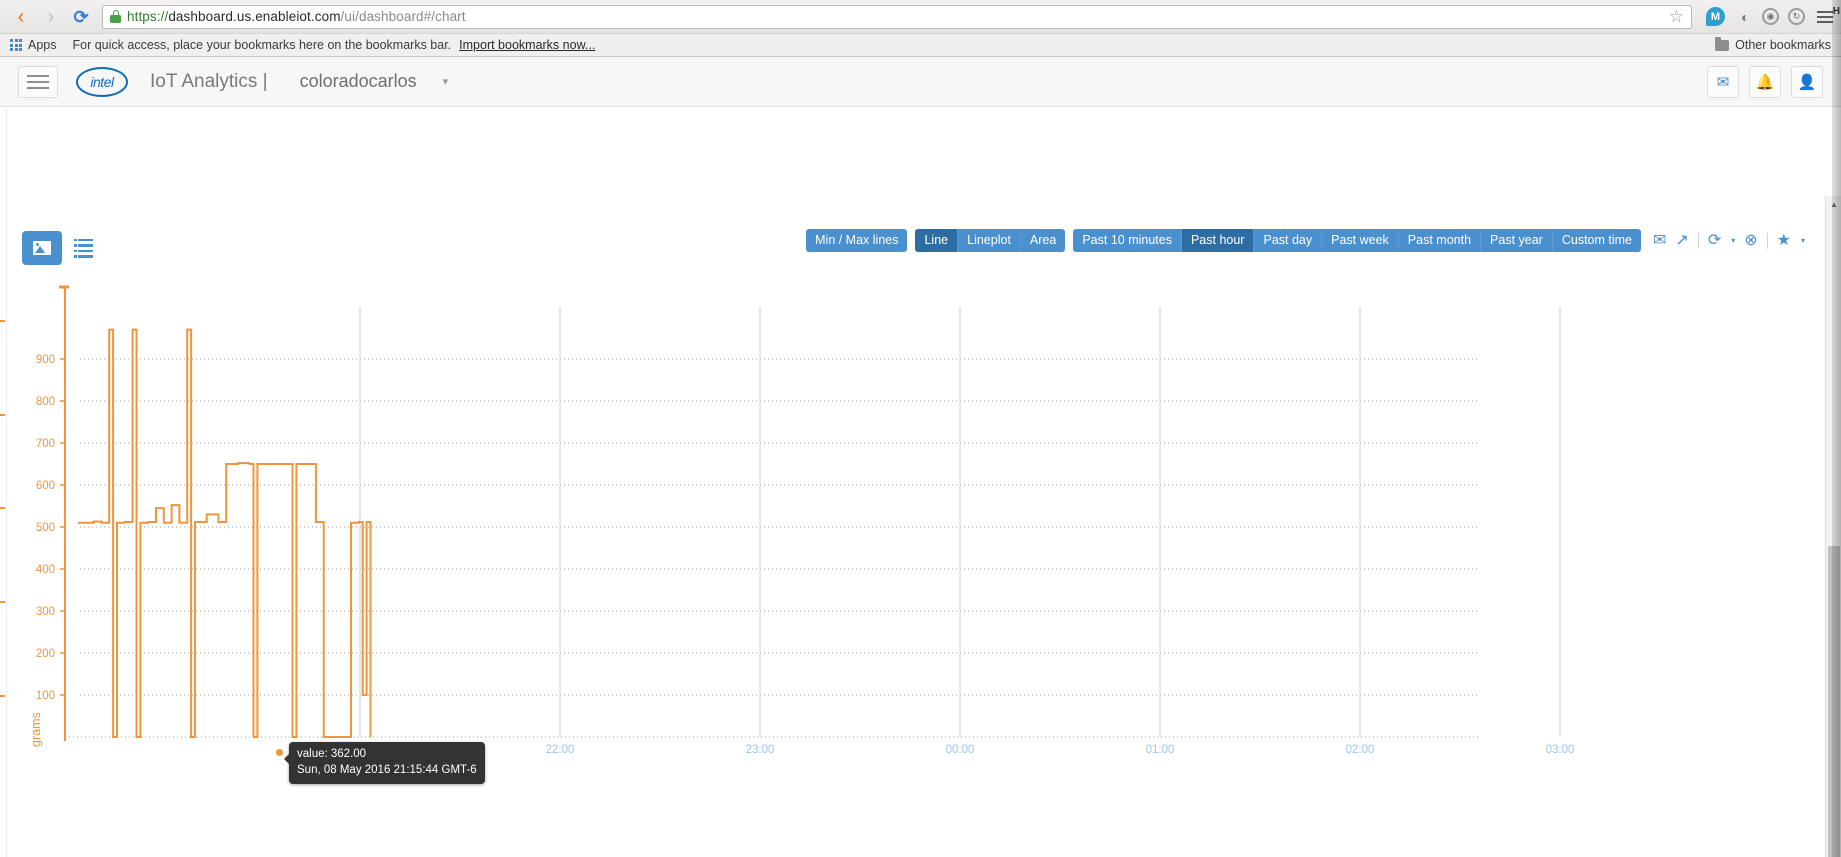 The height and width of the screenshot is (857, 1841). Describe the element at coordinates (1043, 240) in the screenshot. I see `chart-type-area: Area` at that location.